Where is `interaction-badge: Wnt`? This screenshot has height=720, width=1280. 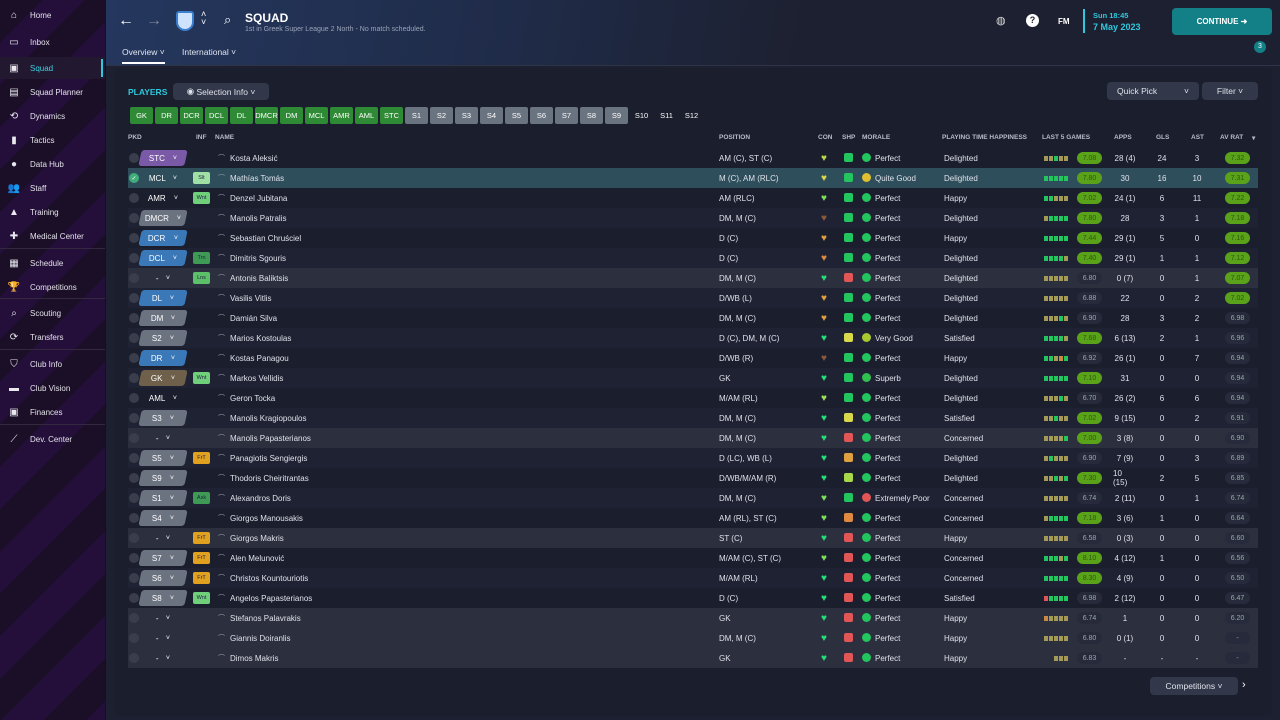
interaction-badge: Wnt is located at coordinates (201, 598).